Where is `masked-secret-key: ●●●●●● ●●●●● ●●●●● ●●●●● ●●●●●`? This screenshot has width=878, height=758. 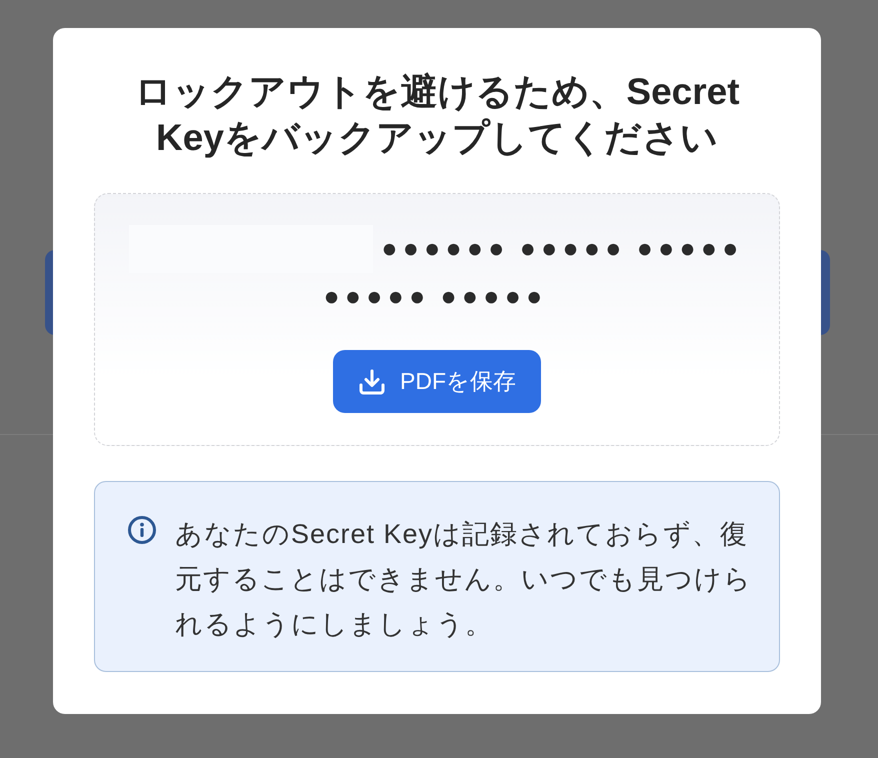
masked-secret-key: ●●●●●● ●●●●● ●●●●● ●●●●● ●●●●● is located at coordinates (535, 273).